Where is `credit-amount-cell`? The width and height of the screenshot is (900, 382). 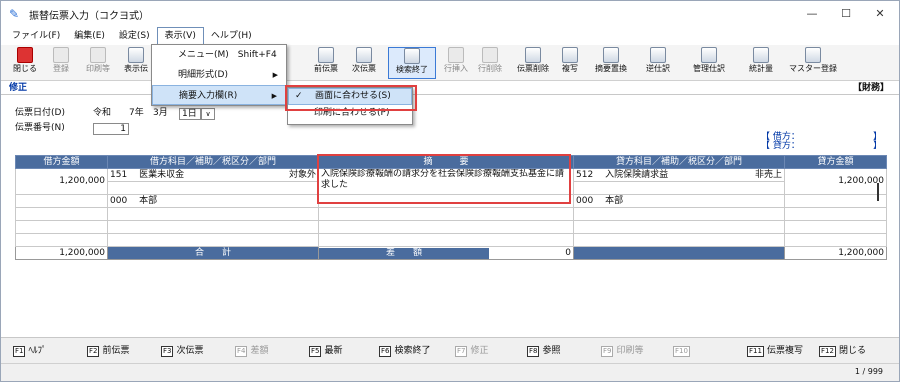 credit-amount-cell is located at coordinates (835, 201).